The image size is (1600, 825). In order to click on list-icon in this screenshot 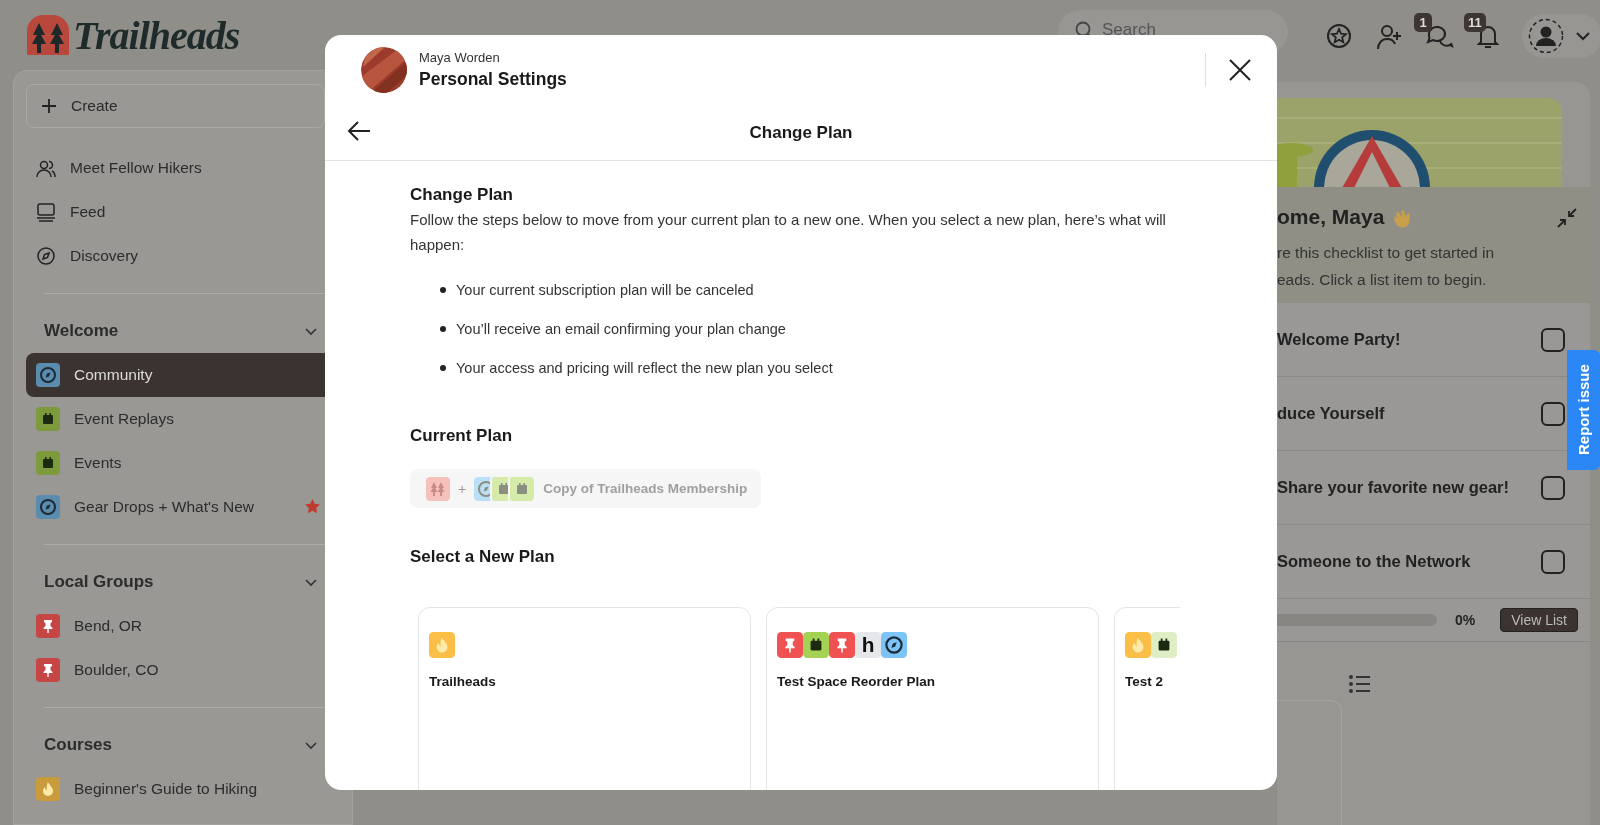, I will do `click(1359, 684)`.